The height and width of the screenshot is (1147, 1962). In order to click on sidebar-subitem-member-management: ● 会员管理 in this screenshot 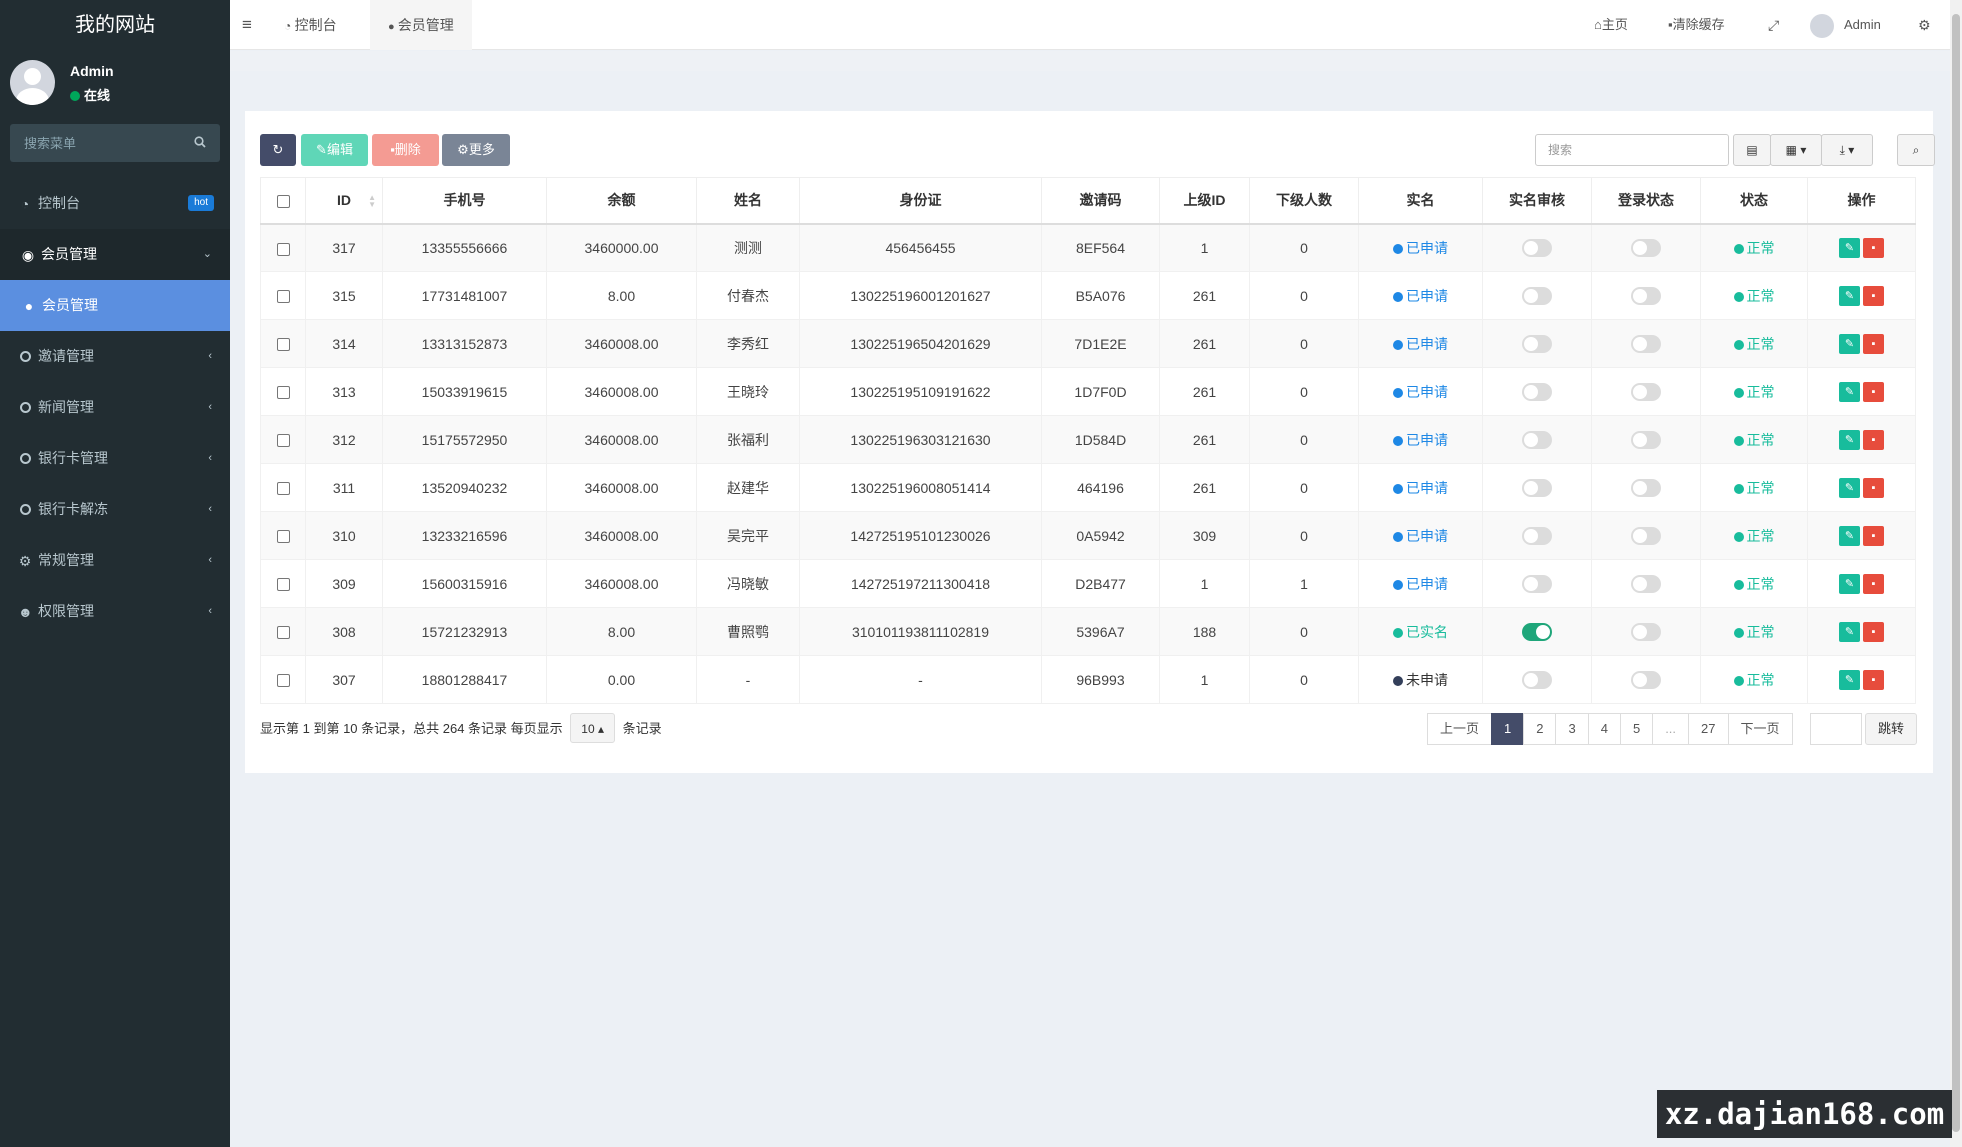, I will do `click(115, 305)`.